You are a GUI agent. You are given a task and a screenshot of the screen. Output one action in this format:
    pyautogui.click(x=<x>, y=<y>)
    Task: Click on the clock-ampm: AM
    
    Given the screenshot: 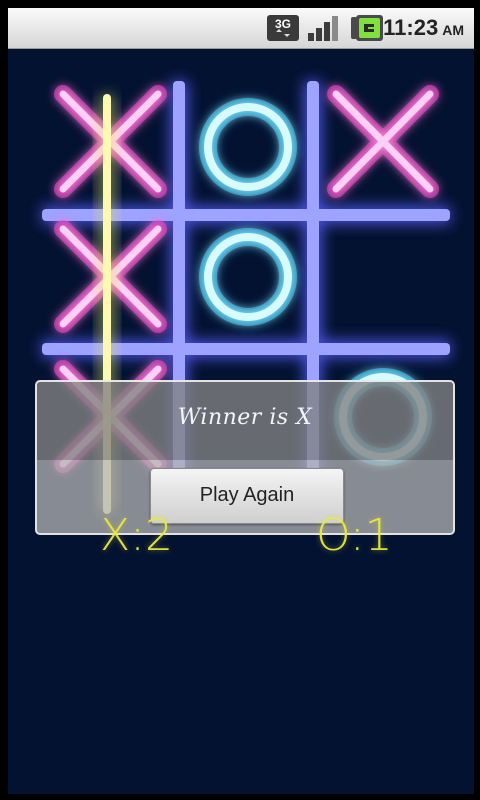 What is the action you would take?
    pyautogui.click(x=453, y=30)
    